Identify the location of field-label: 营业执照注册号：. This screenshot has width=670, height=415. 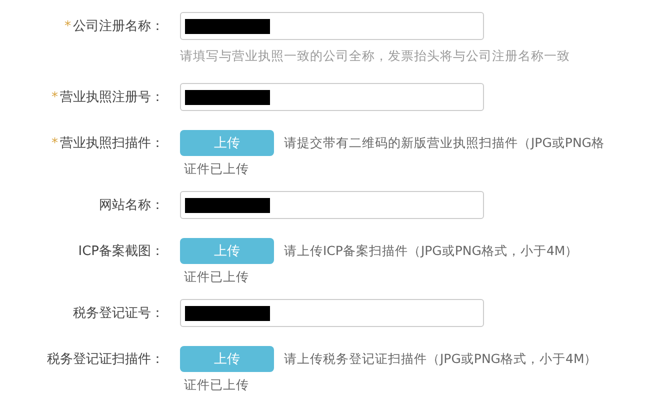
(112, 97).